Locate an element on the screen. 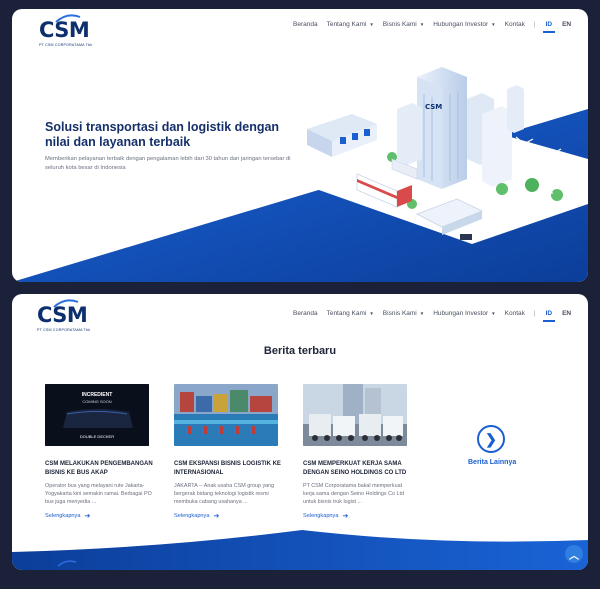  footer-swoosh-icon is located at coordinates (67, 563).